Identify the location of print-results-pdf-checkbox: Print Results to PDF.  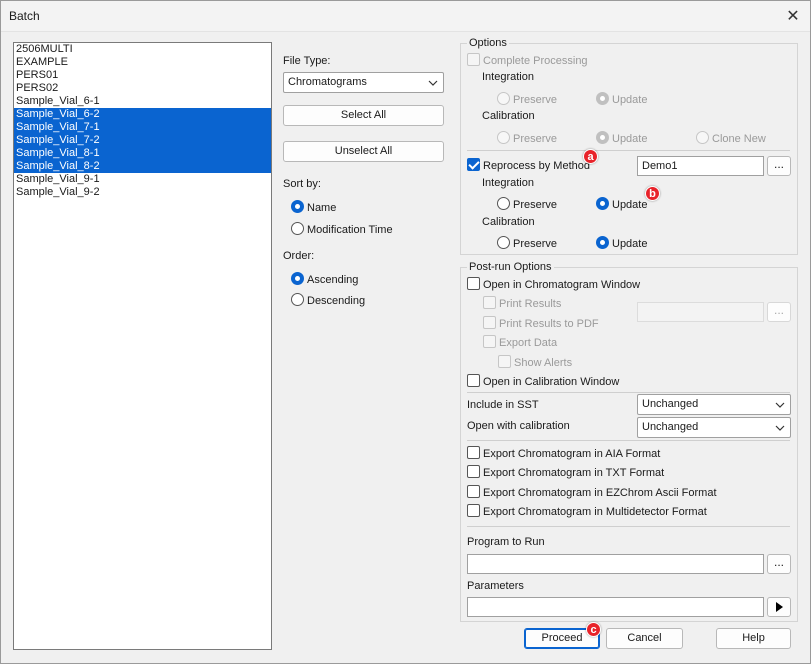
(541, 323).